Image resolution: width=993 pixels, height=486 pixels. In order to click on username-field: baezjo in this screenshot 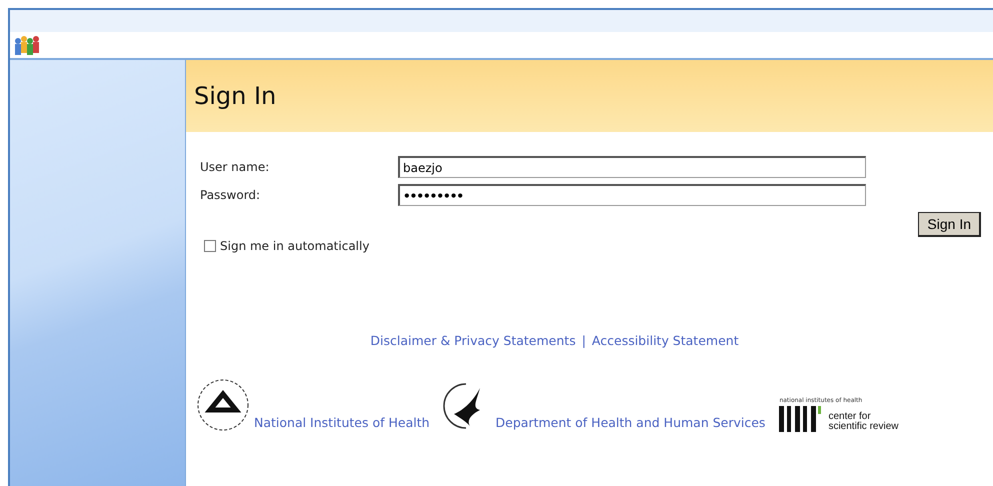, I will do `click(632, 167)`.